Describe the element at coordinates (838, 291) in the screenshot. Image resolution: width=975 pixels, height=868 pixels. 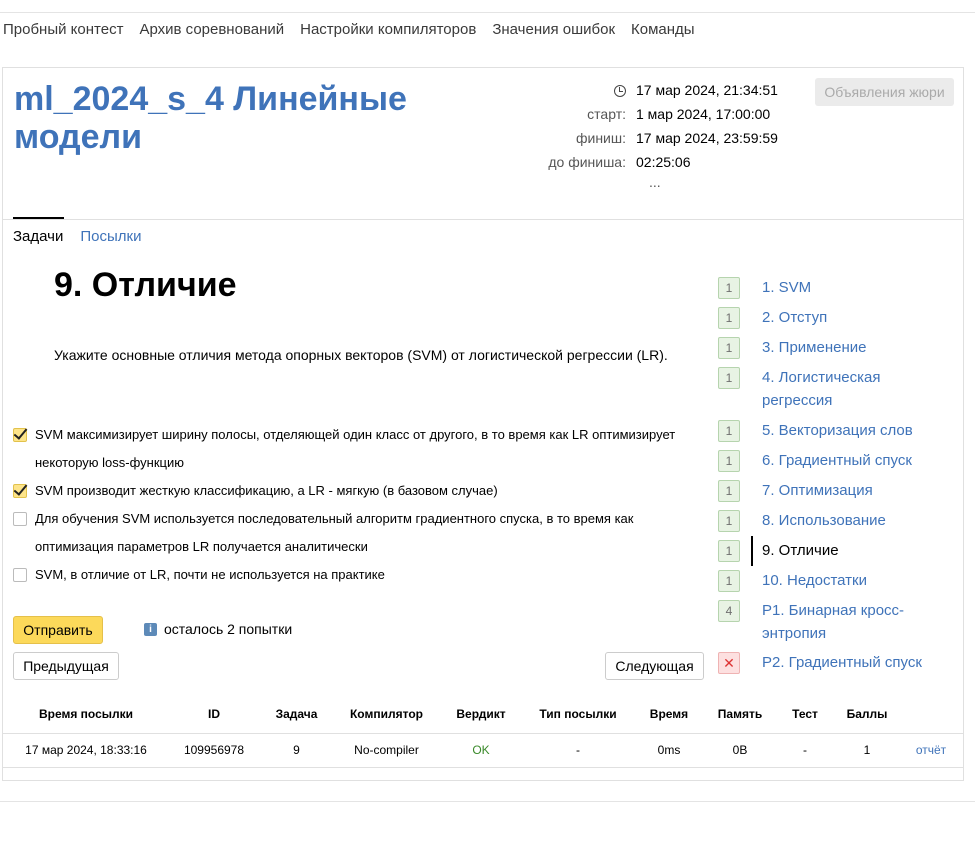
I see `problem-item: 1 1. SVM` at that location.